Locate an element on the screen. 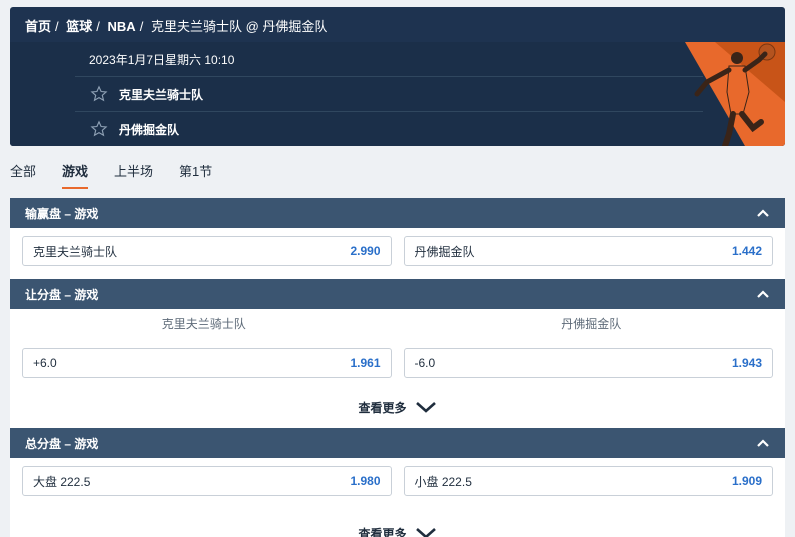 Image resolution: width=795 pixels, height=537 pixels. breadcrumb-home: 首页 is located at coordinates (38, 26).